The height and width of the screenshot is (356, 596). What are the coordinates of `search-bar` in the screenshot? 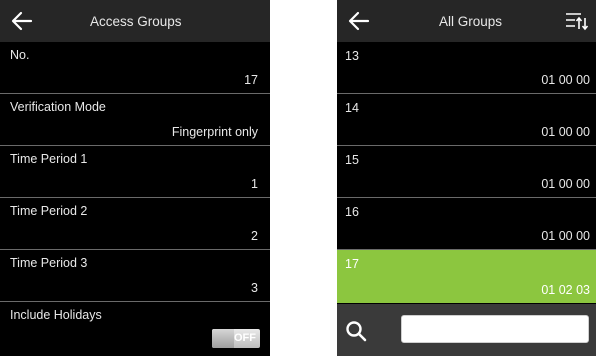 It's located at (466, 330).